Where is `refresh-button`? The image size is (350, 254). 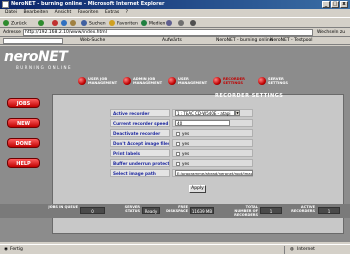
refresh-button is located at coordinates (65, 23).